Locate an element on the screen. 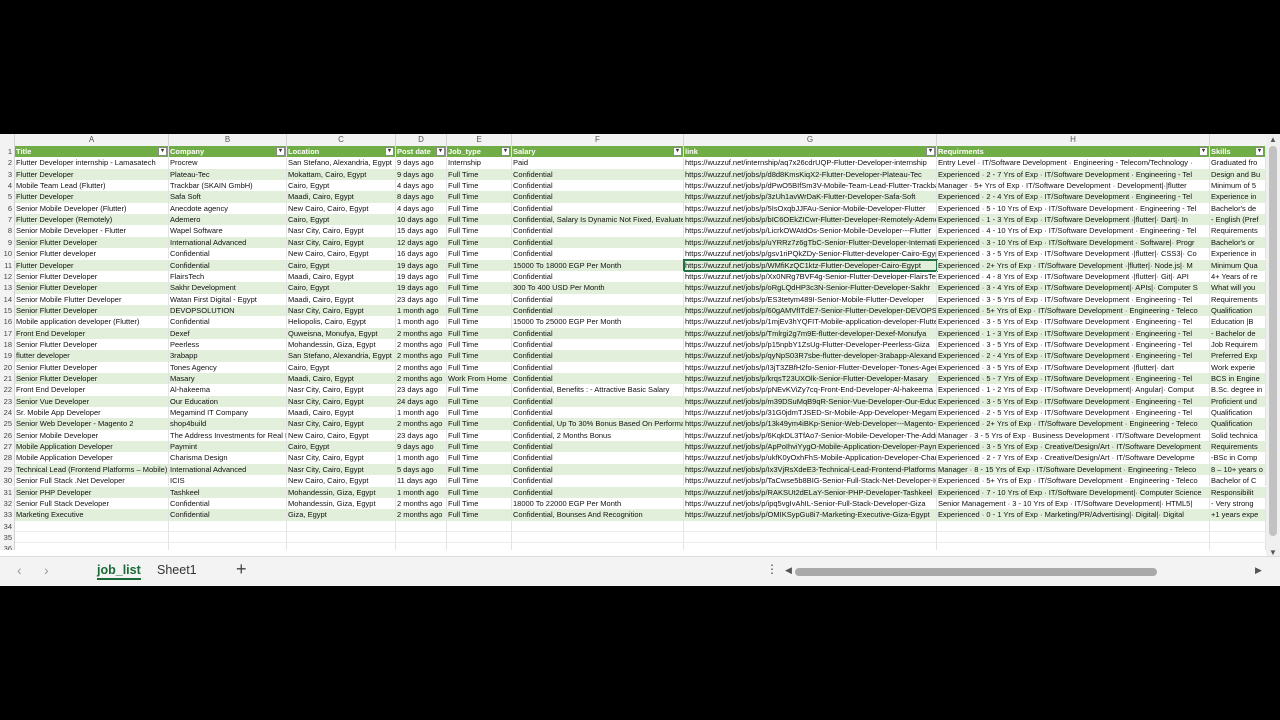 This screenshot has width=1280, height=720. row-number: 18 is located at coordinates (7, 344).